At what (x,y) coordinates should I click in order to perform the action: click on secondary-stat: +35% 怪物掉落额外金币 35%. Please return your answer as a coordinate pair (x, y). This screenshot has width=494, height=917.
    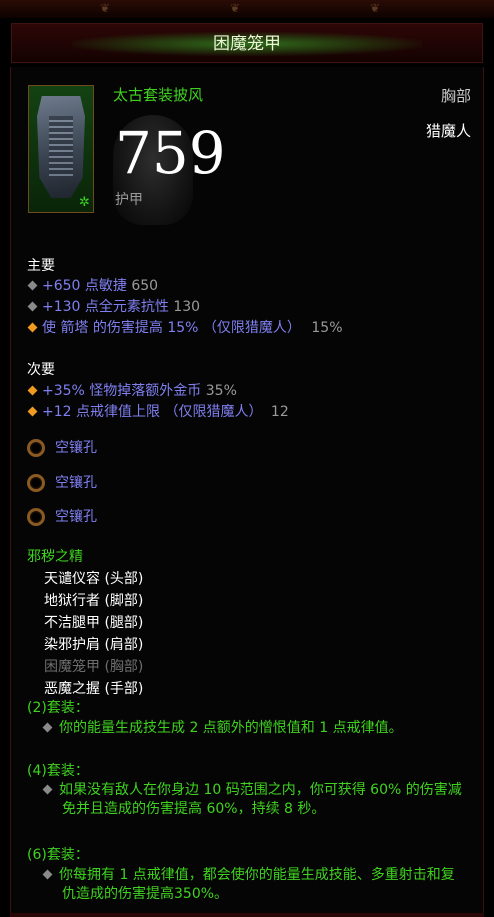
    Looking at the image, I should click on (132, 391).